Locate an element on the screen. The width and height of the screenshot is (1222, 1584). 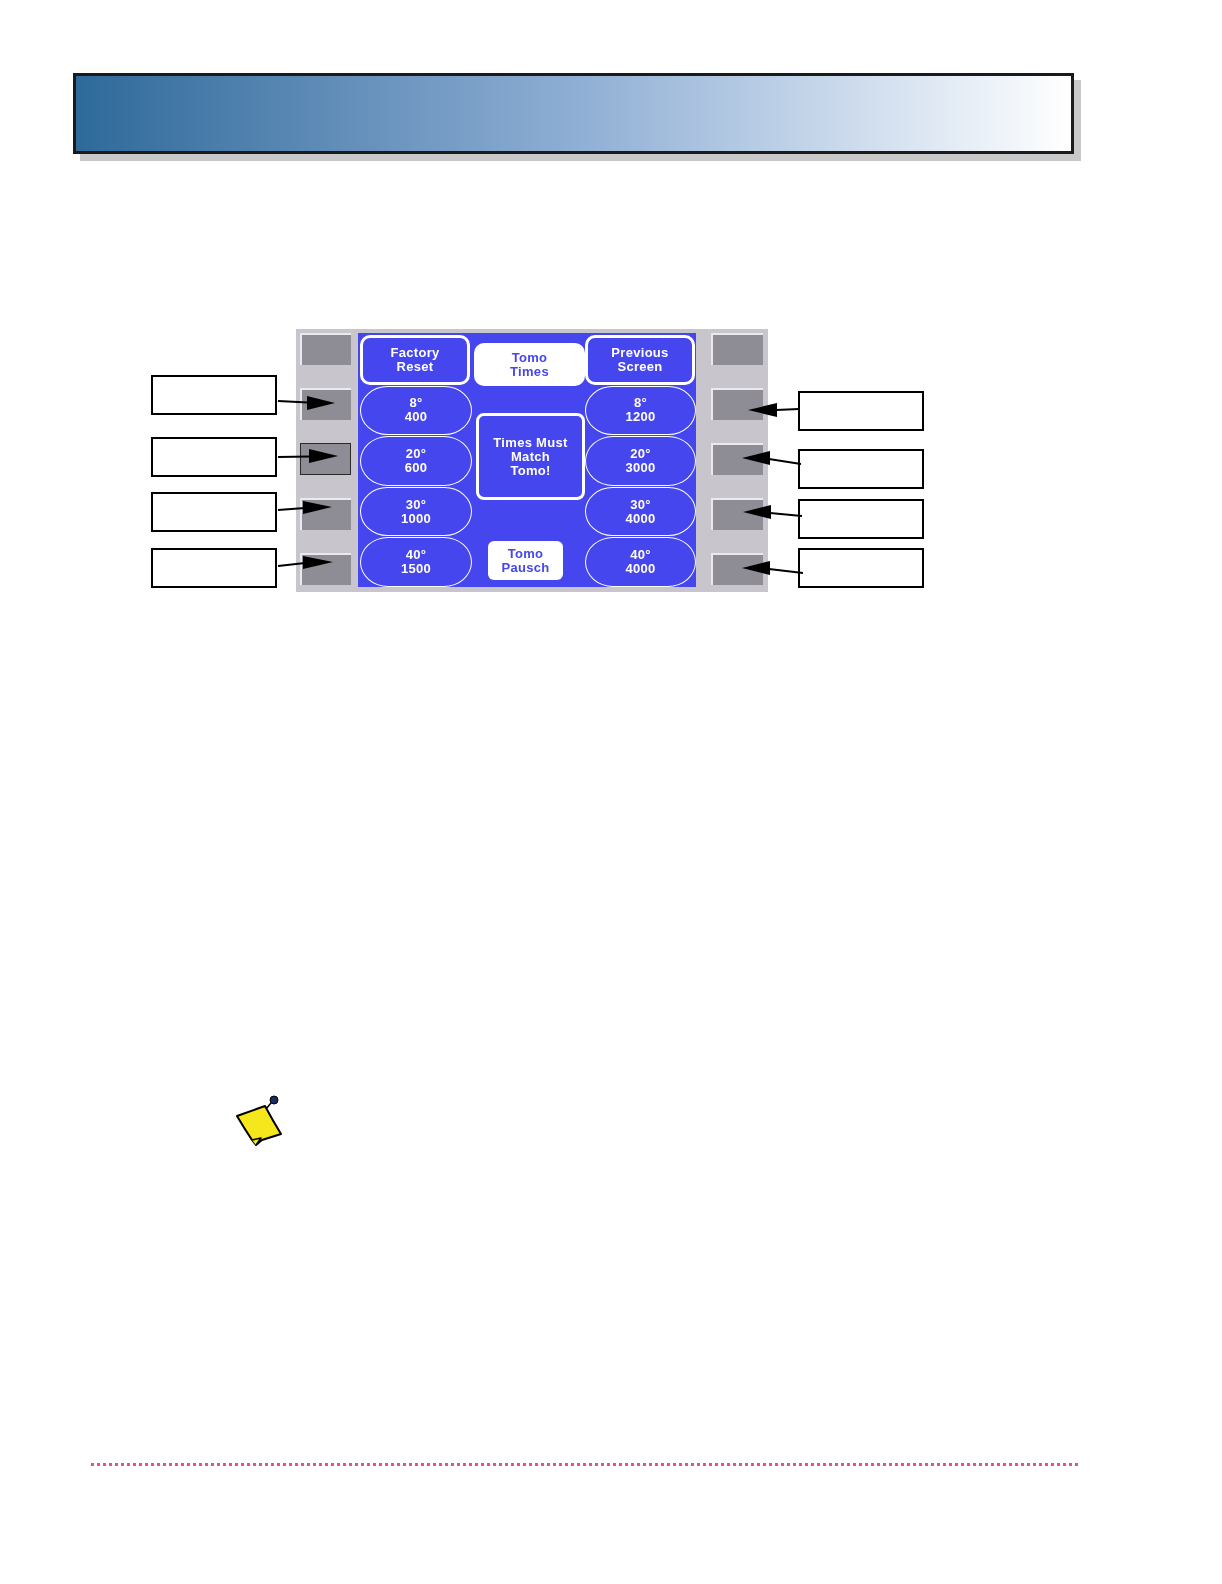
preset-button: 30° 4000 is located at coordinates (640, 511).